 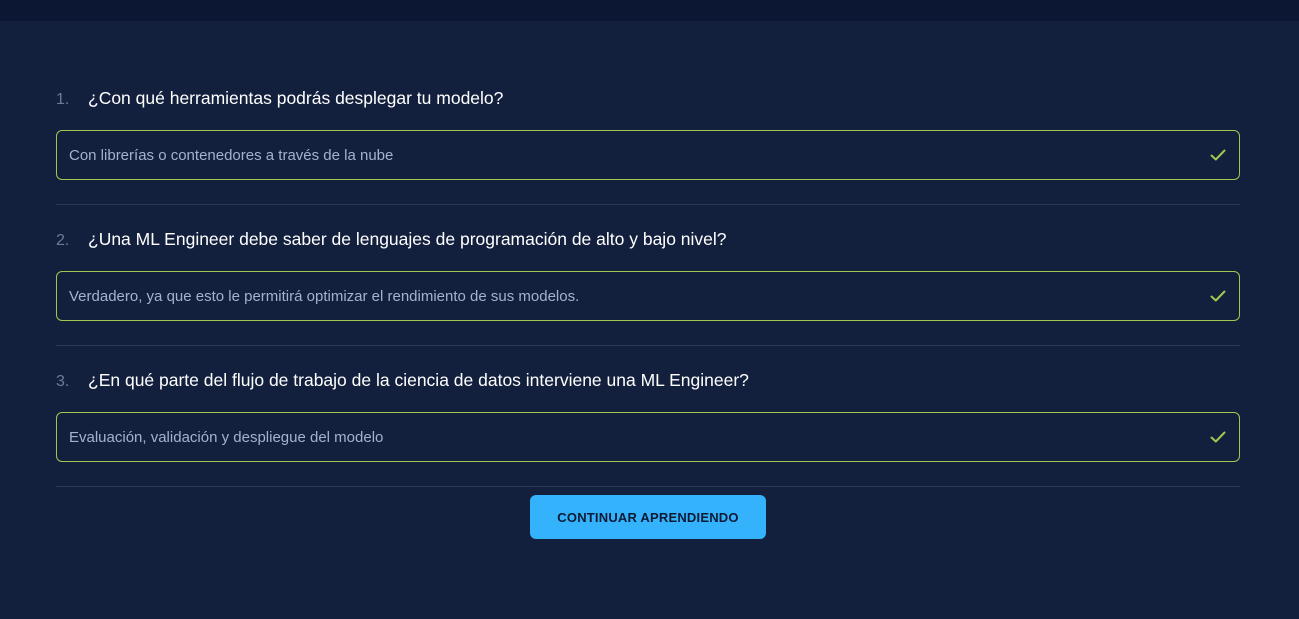 I want to click on top-bar, so click(x=649, y=10).